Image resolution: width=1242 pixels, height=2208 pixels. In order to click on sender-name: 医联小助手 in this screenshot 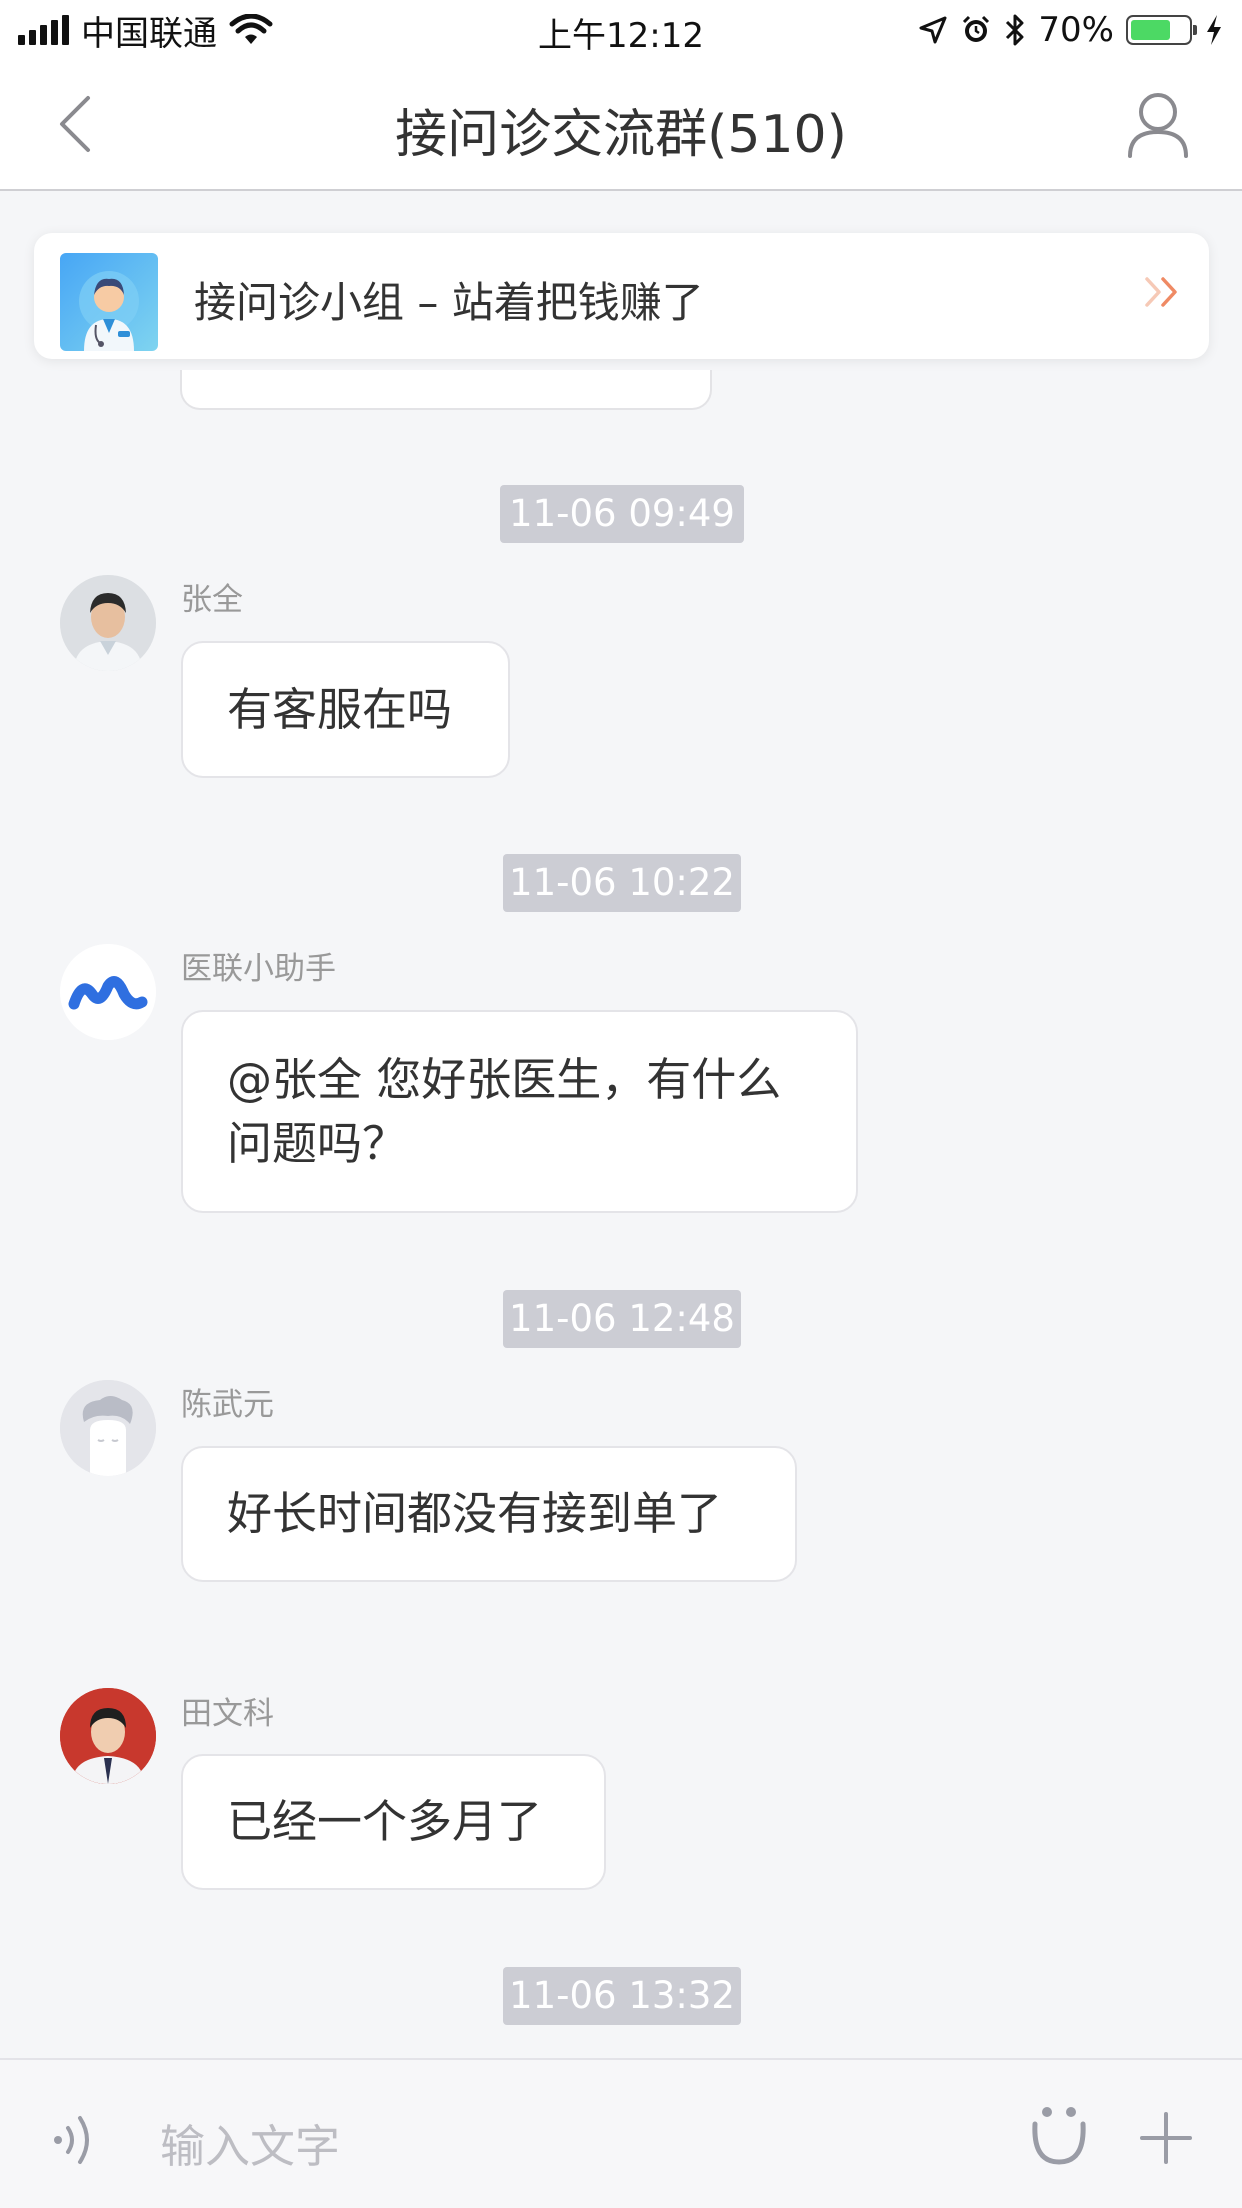, I will do `click(258, 969)`.